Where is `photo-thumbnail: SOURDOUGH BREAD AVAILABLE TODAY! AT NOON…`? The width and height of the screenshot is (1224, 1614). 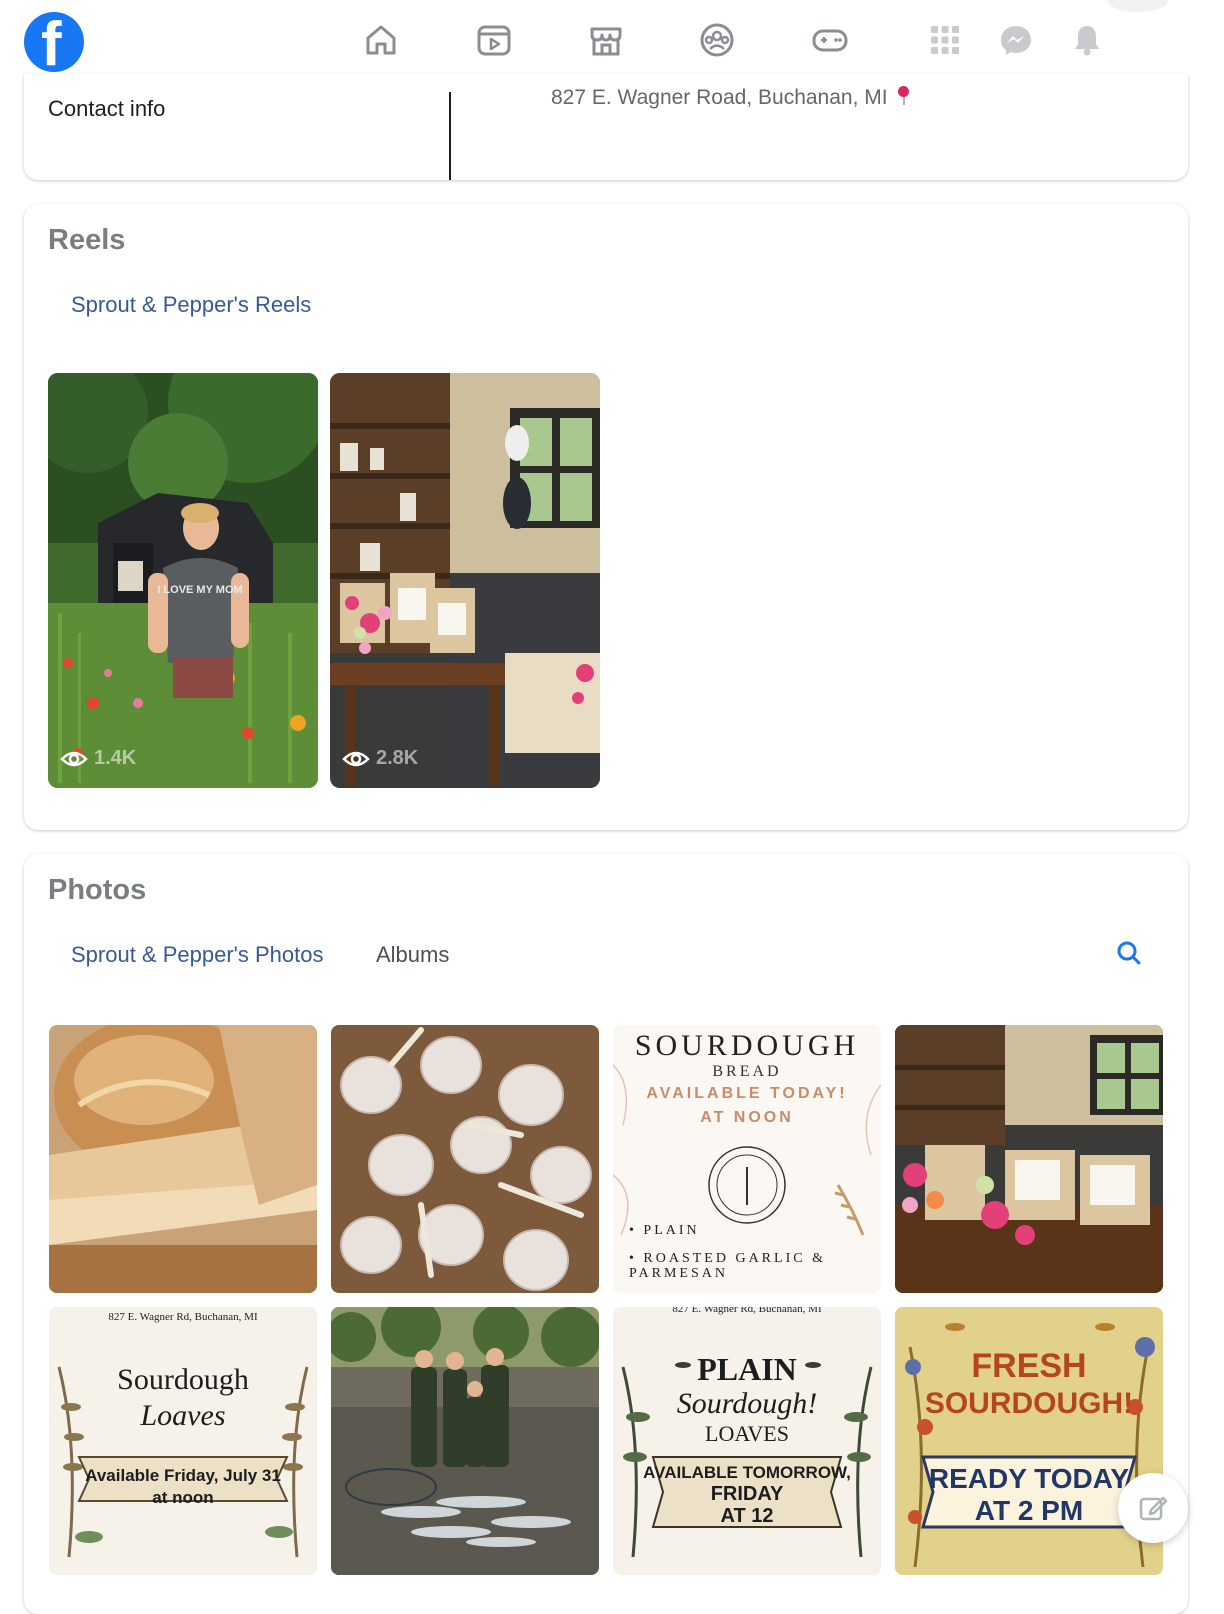 photo-thumbnail: SOURDOUGH BREAD AVAILABLE TODAY! AT NOON… is located at coordinates (747, 1159).